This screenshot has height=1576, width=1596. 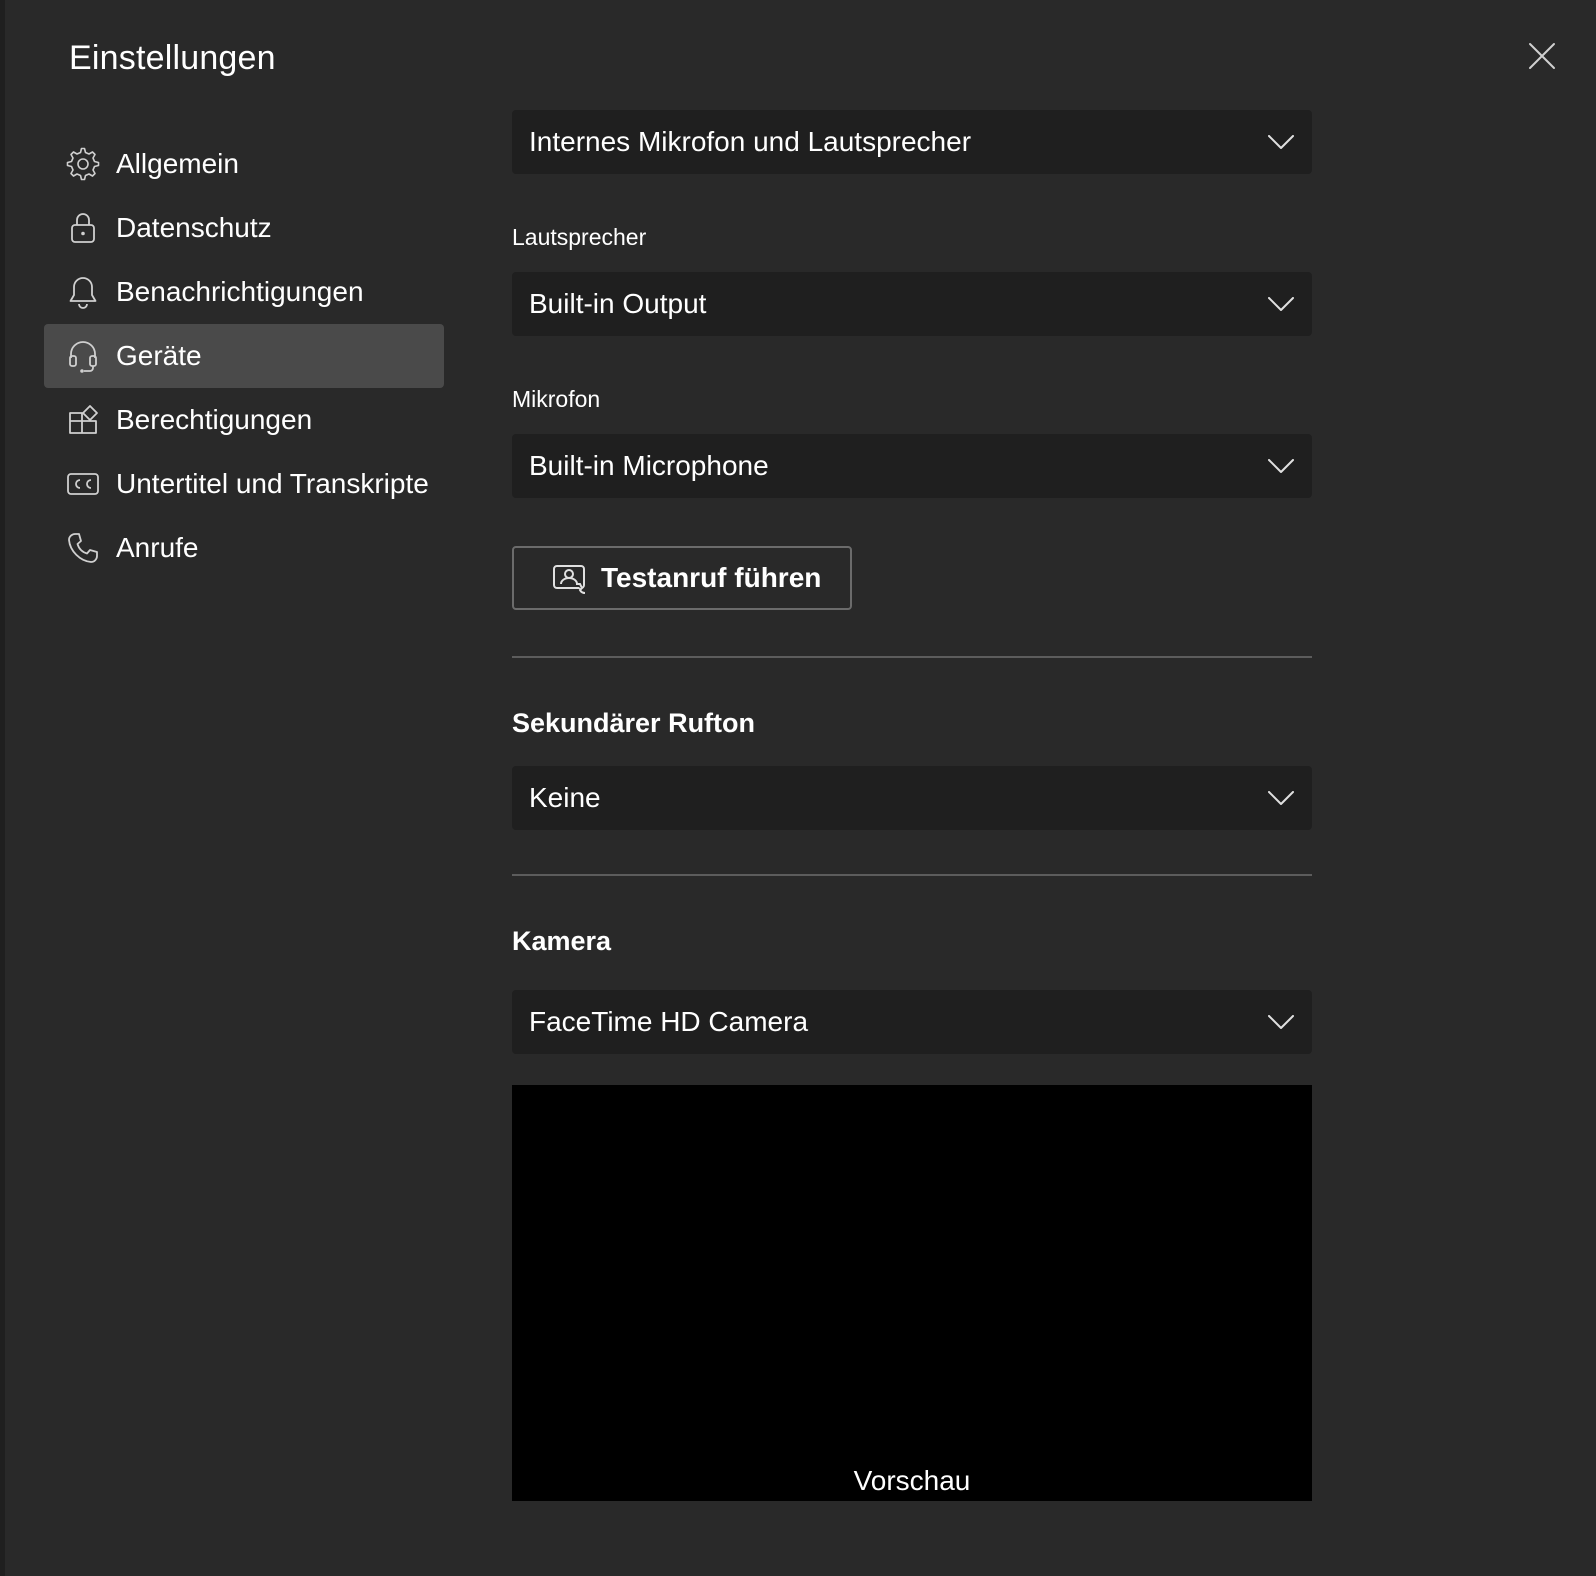 I want to click on gear-icon, so click(x=83, y=164).